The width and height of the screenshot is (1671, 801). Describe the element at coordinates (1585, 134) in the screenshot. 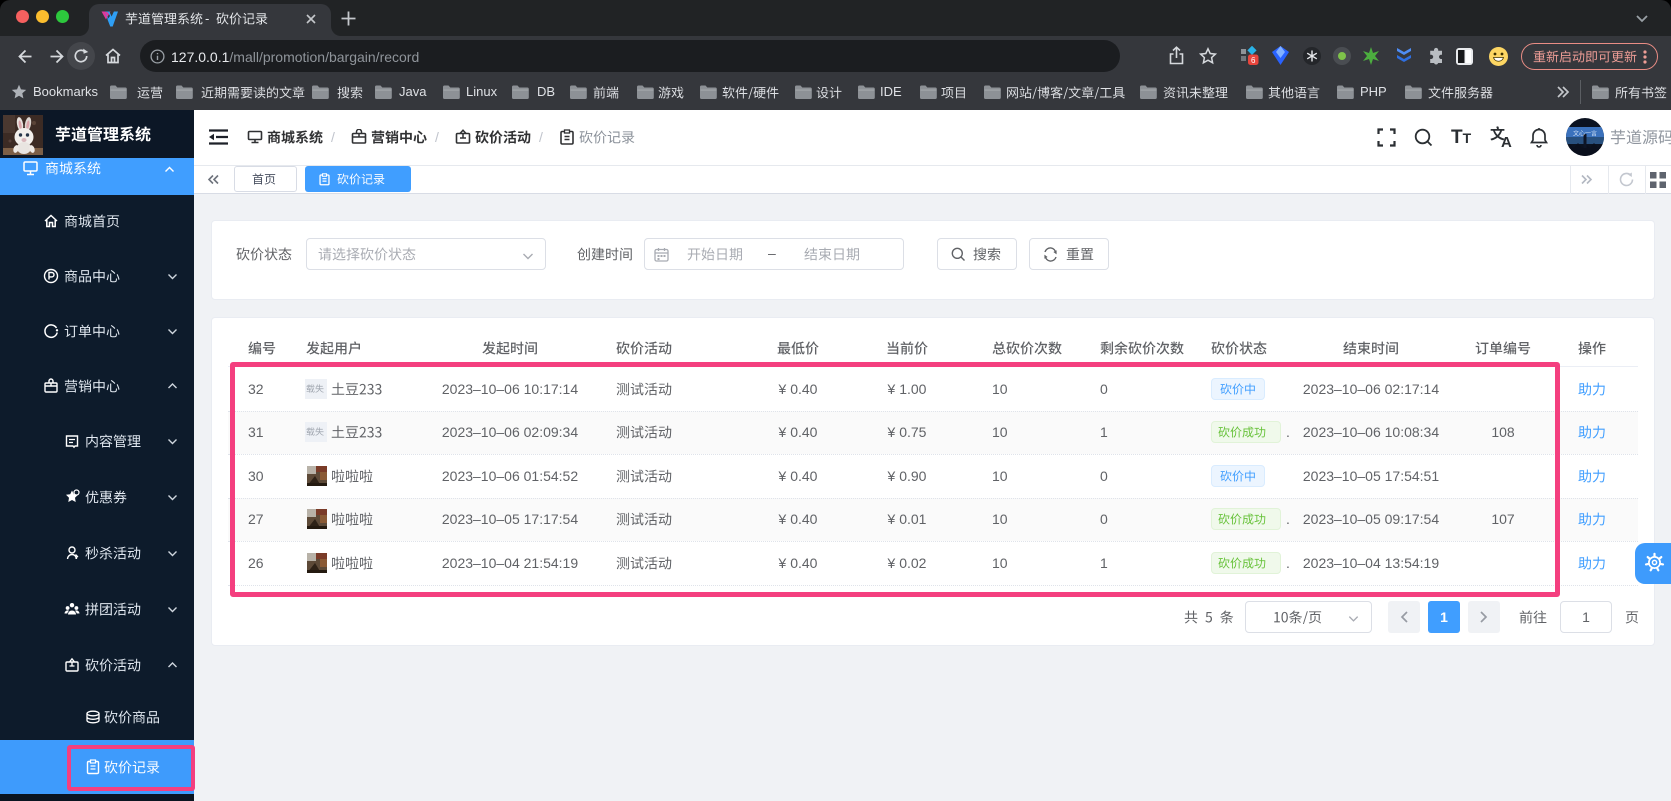

I see `svg-text: 文心一言` at that location.